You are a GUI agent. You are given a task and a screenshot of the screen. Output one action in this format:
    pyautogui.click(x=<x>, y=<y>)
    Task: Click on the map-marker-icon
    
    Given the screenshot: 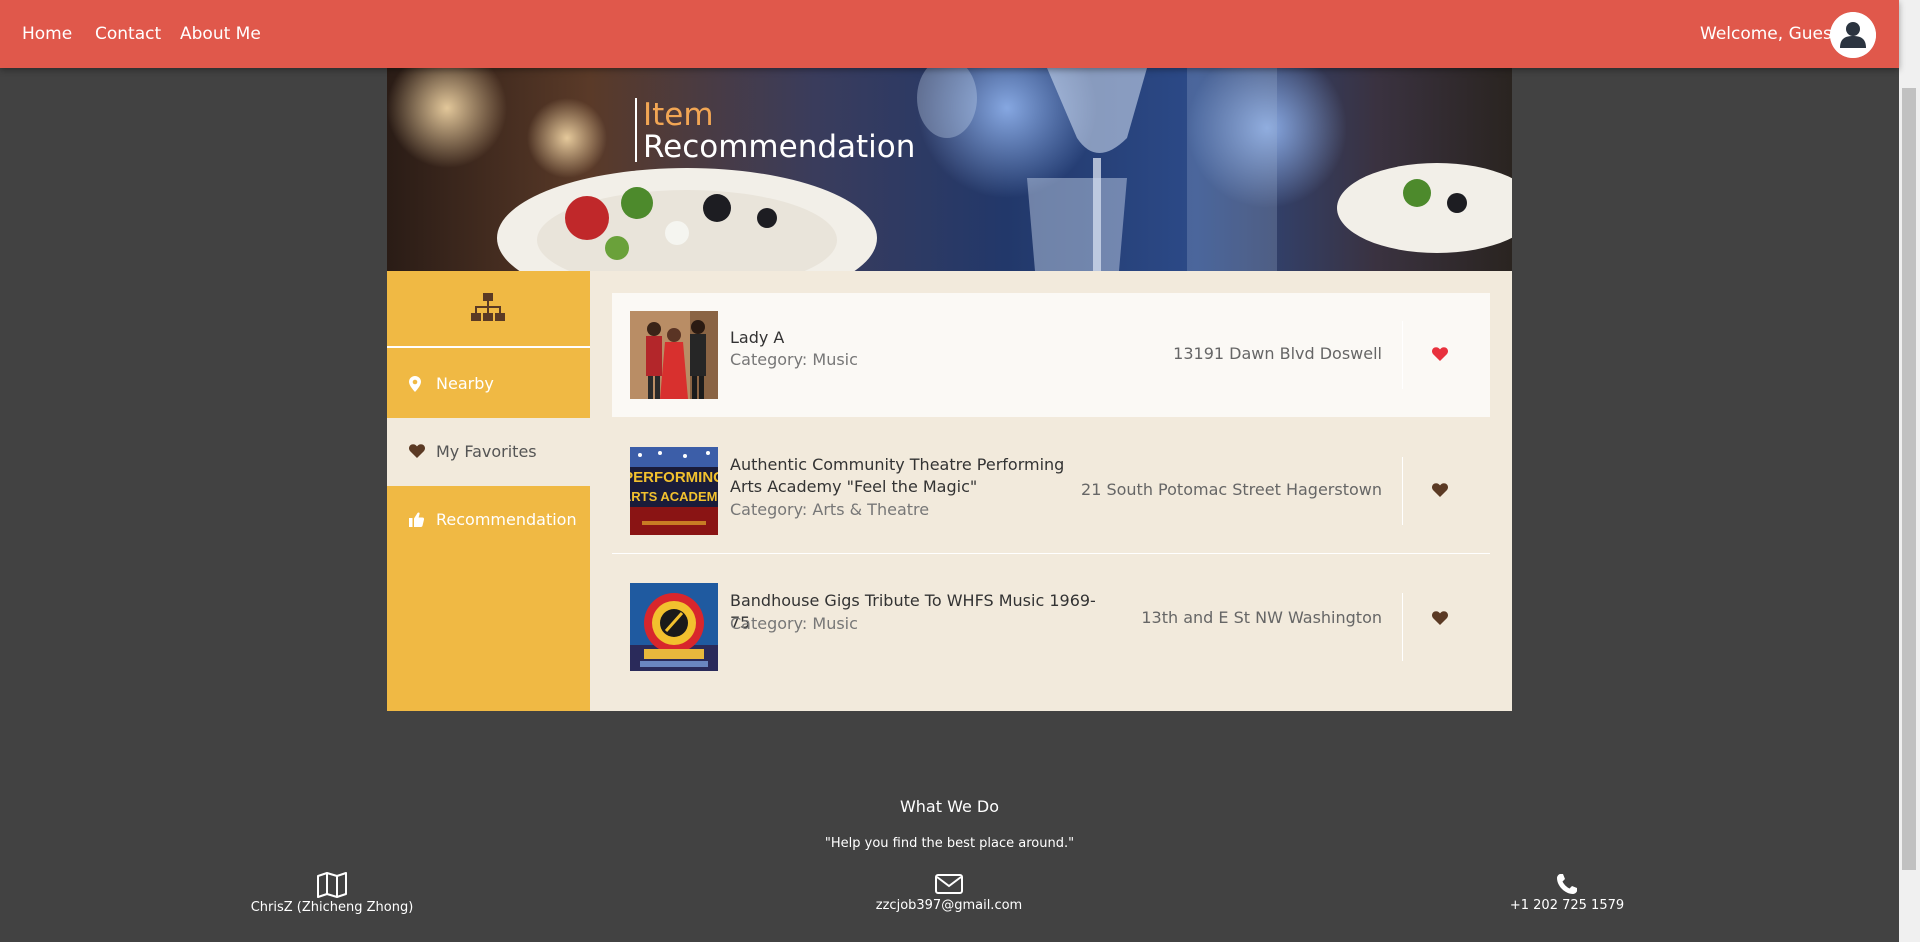 What is the action you would take?
    pyautogui.click(x=415, y=384)
    